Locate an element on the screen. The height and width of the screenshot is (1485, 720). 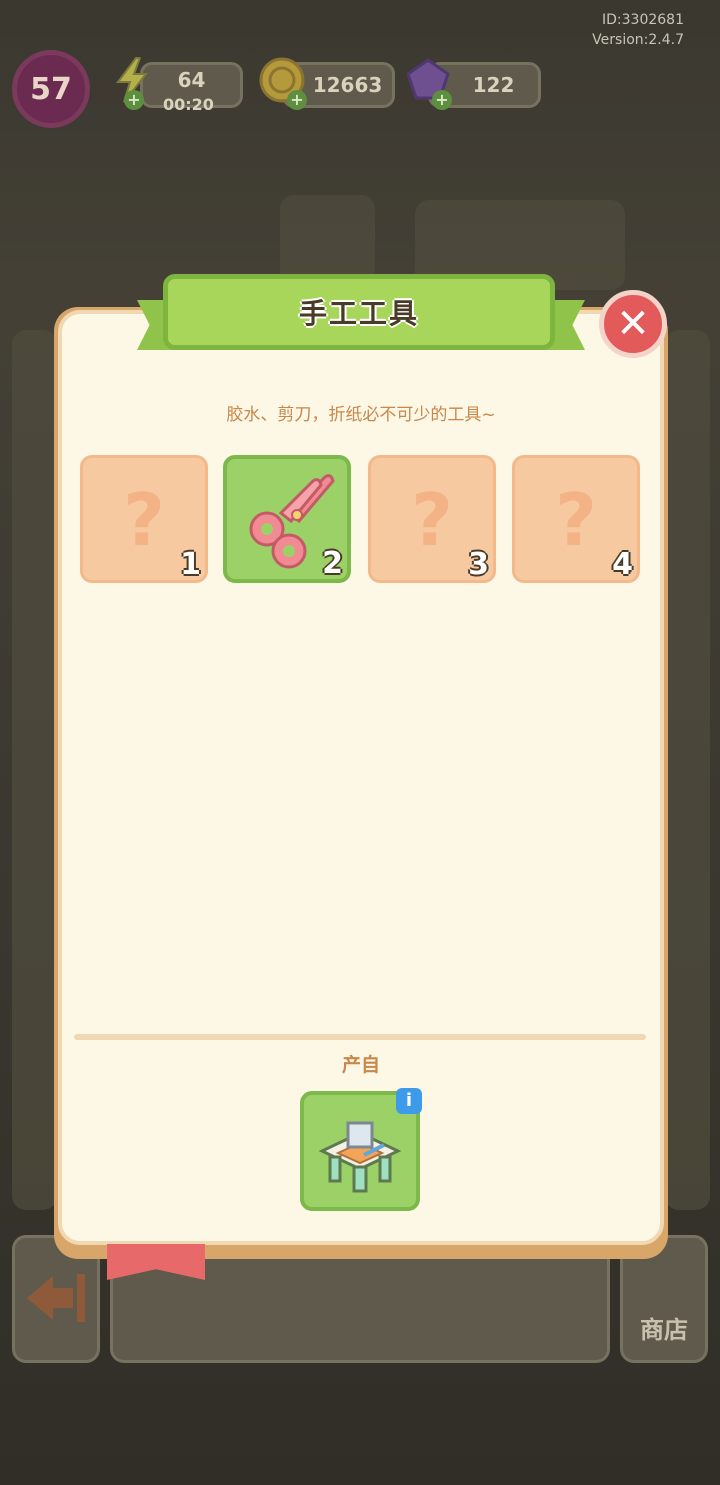
source-label: 产自 is located at coordinates (360, 1065).